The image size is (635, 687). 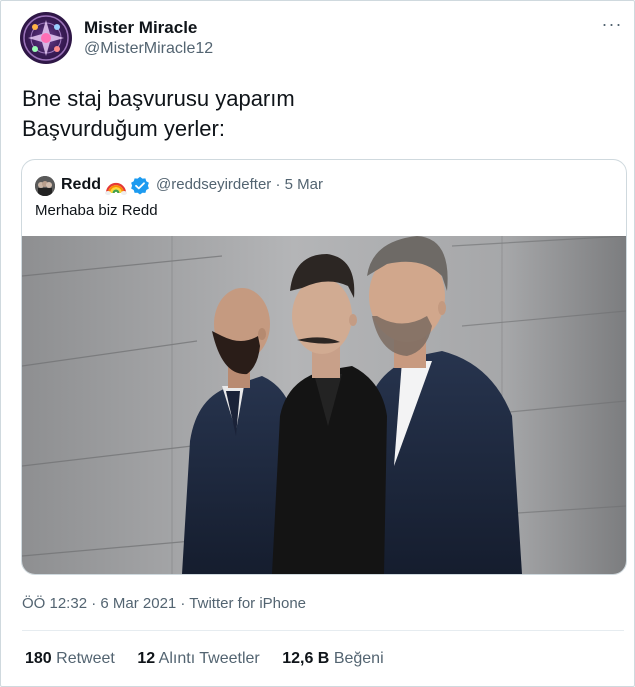 I want to click on avatar-emblem-icon, so click(x=46, y=38).